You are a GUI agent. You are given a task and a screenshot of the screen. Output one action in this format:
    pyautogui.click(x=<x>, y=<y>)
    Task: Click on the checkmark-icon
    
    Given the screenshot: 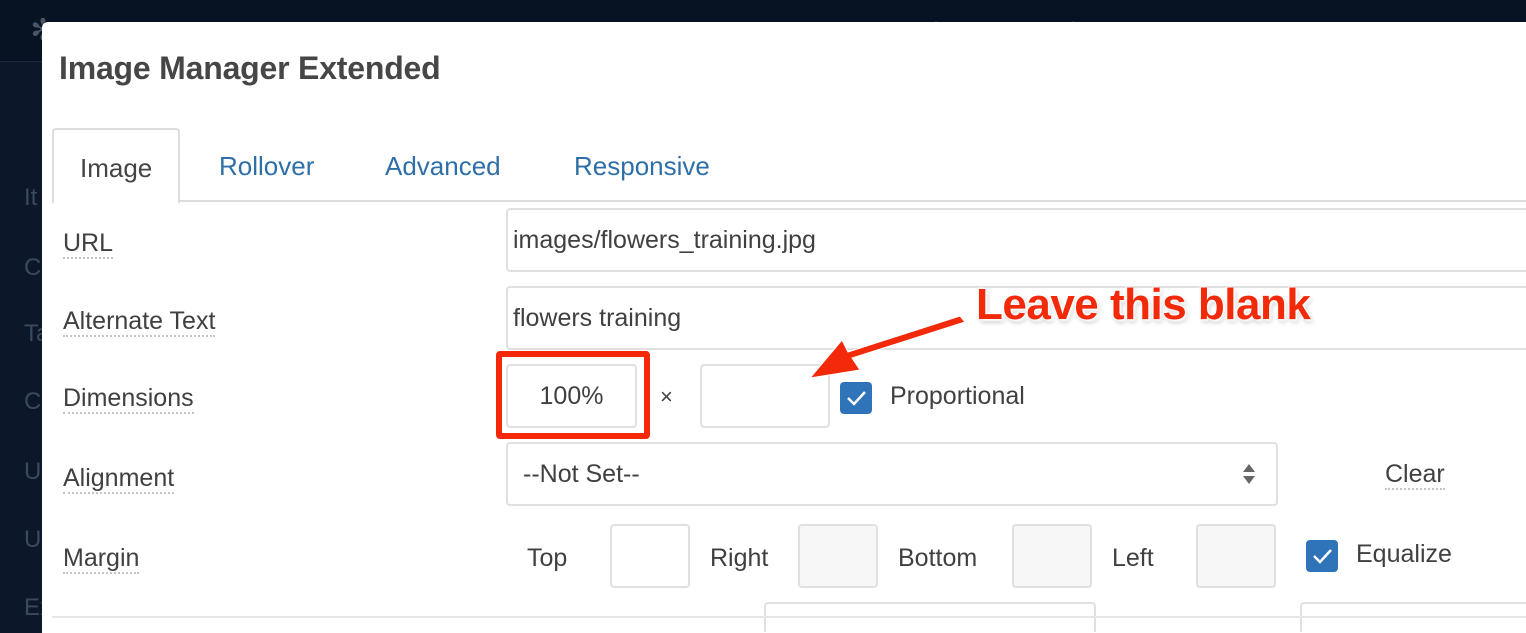 What is the action you would take?
    pyautogui.click(x=1322, y=556)
    